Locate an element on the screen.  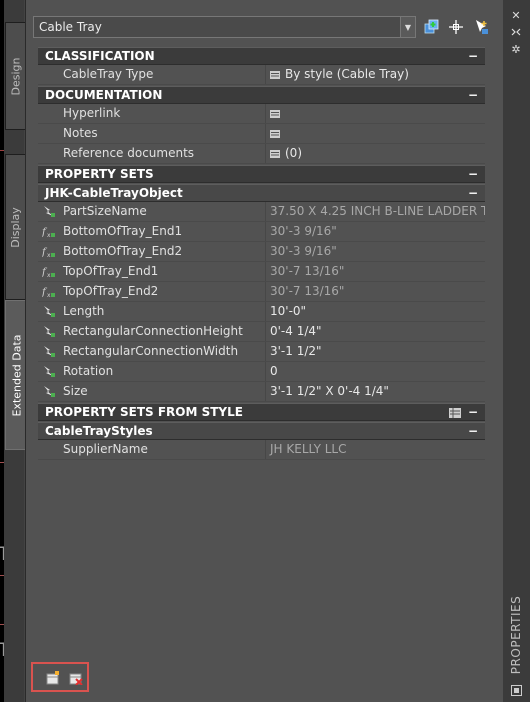
property-name: CableTray Type is located at coordinates (108, 74).